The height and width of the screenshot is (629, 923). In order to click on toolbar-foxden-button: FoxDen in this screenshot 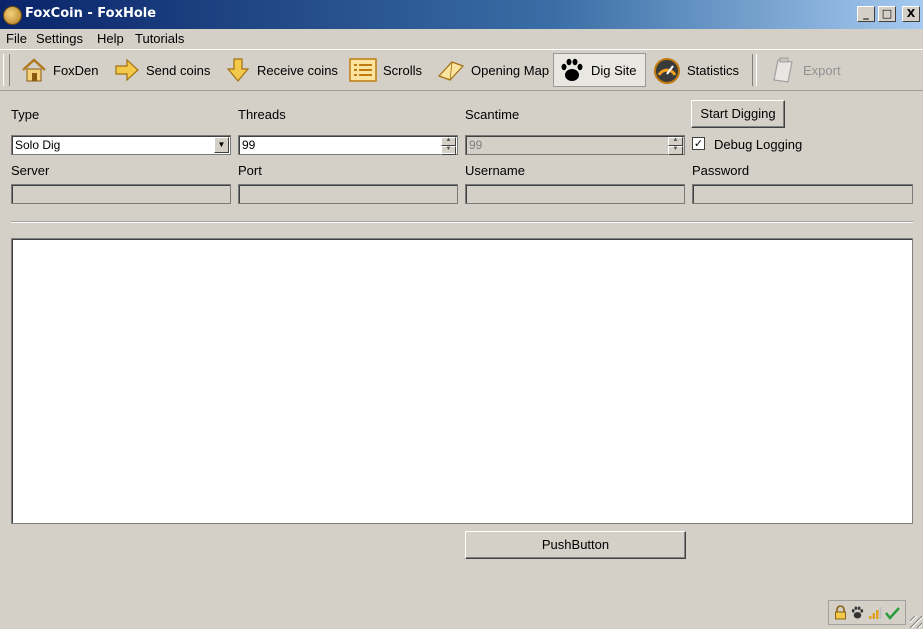, I will do `click(59, 70)`.